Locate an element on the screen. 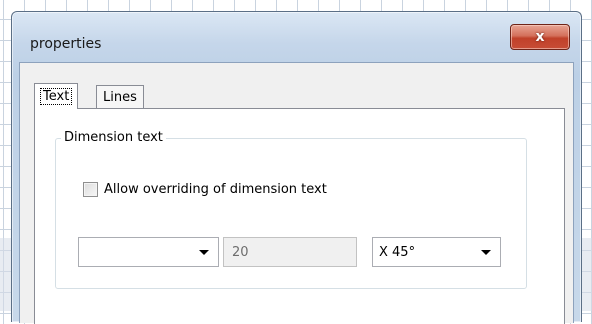 This screenshot has height=324, width=592. allow-override-option: Allow overriding of dimension text is located at coordinates (205, 189).